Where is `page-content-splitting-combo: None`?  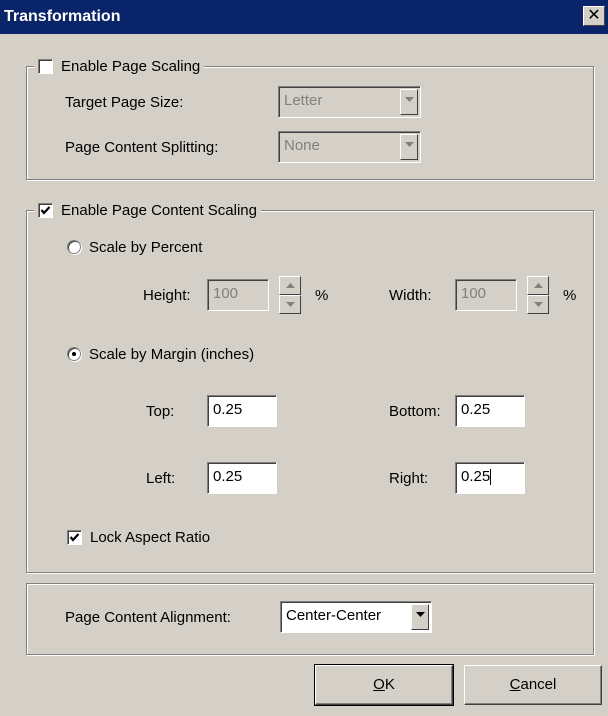
page-content-splitting-combo: None is located at coordinates (349, 147).